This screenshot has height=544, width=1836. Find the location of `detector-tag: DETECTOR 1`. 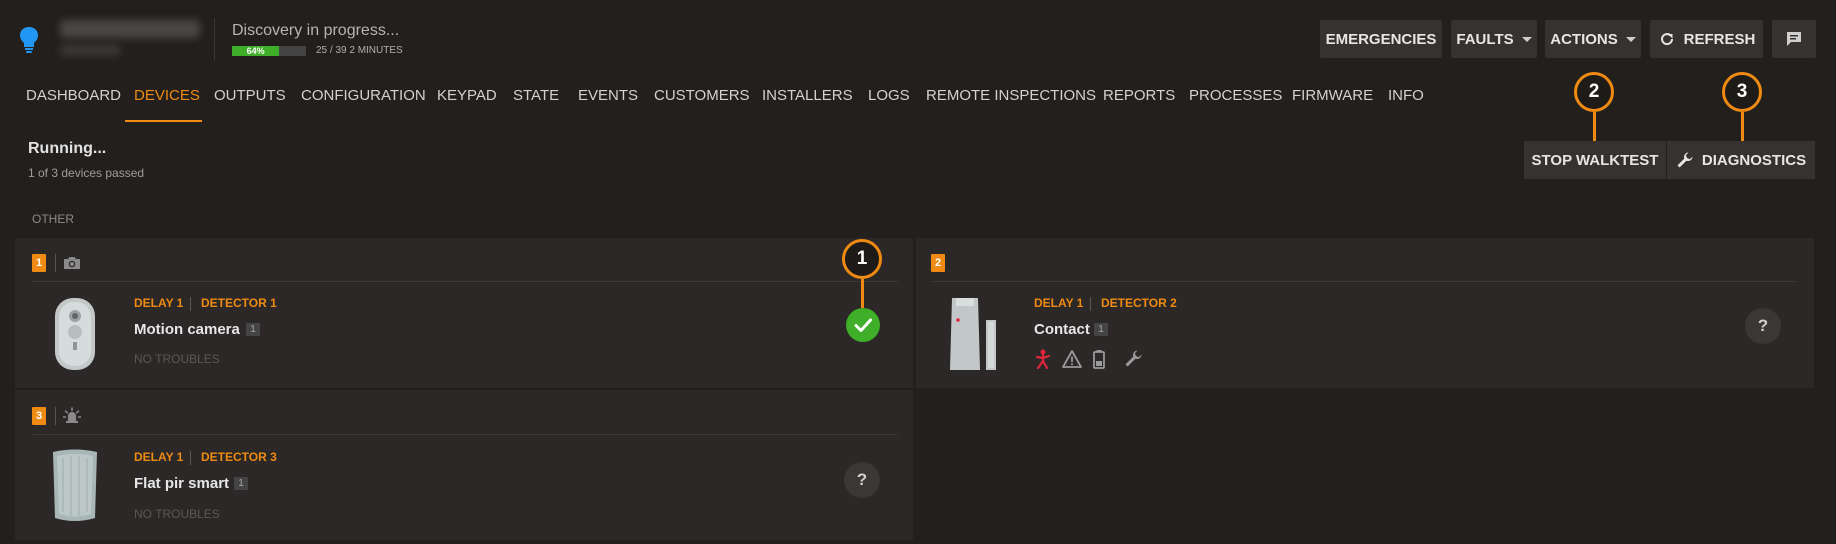

detector-tag: DETECTOR 1 is located at coordinates (239, 303).